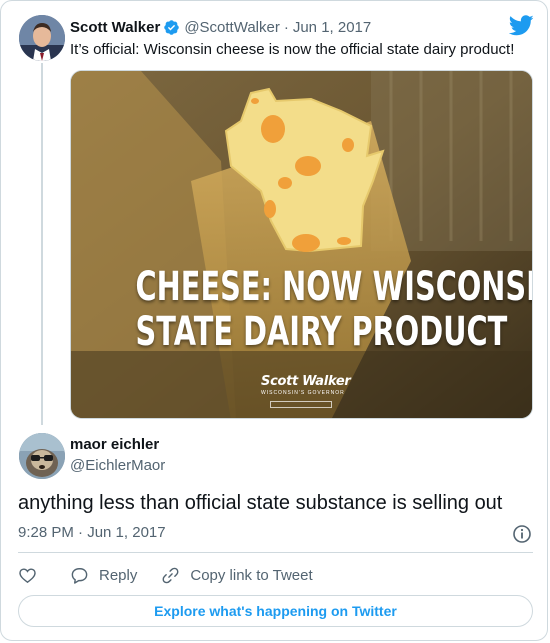  What do you see at coordinates (118, 575) in the screenshot?
I see `reply-label: Reply` at bounding box center [118, 575].